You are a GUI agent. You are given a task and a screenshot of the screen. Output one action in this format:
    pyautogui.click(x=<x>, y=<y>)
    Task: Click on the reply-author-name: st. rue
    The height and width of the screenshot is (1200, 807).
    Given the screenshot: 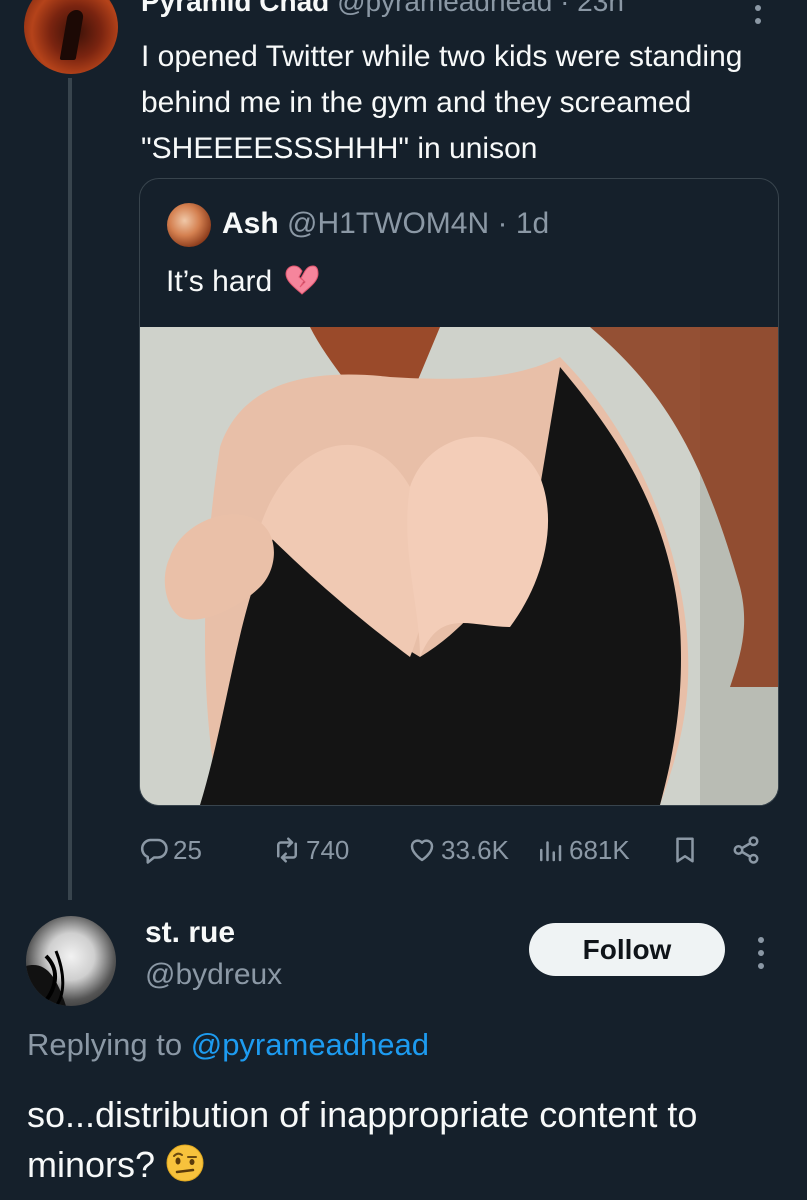 What is the action you would take?
    pyautogui.click(x=190, y=933)
    